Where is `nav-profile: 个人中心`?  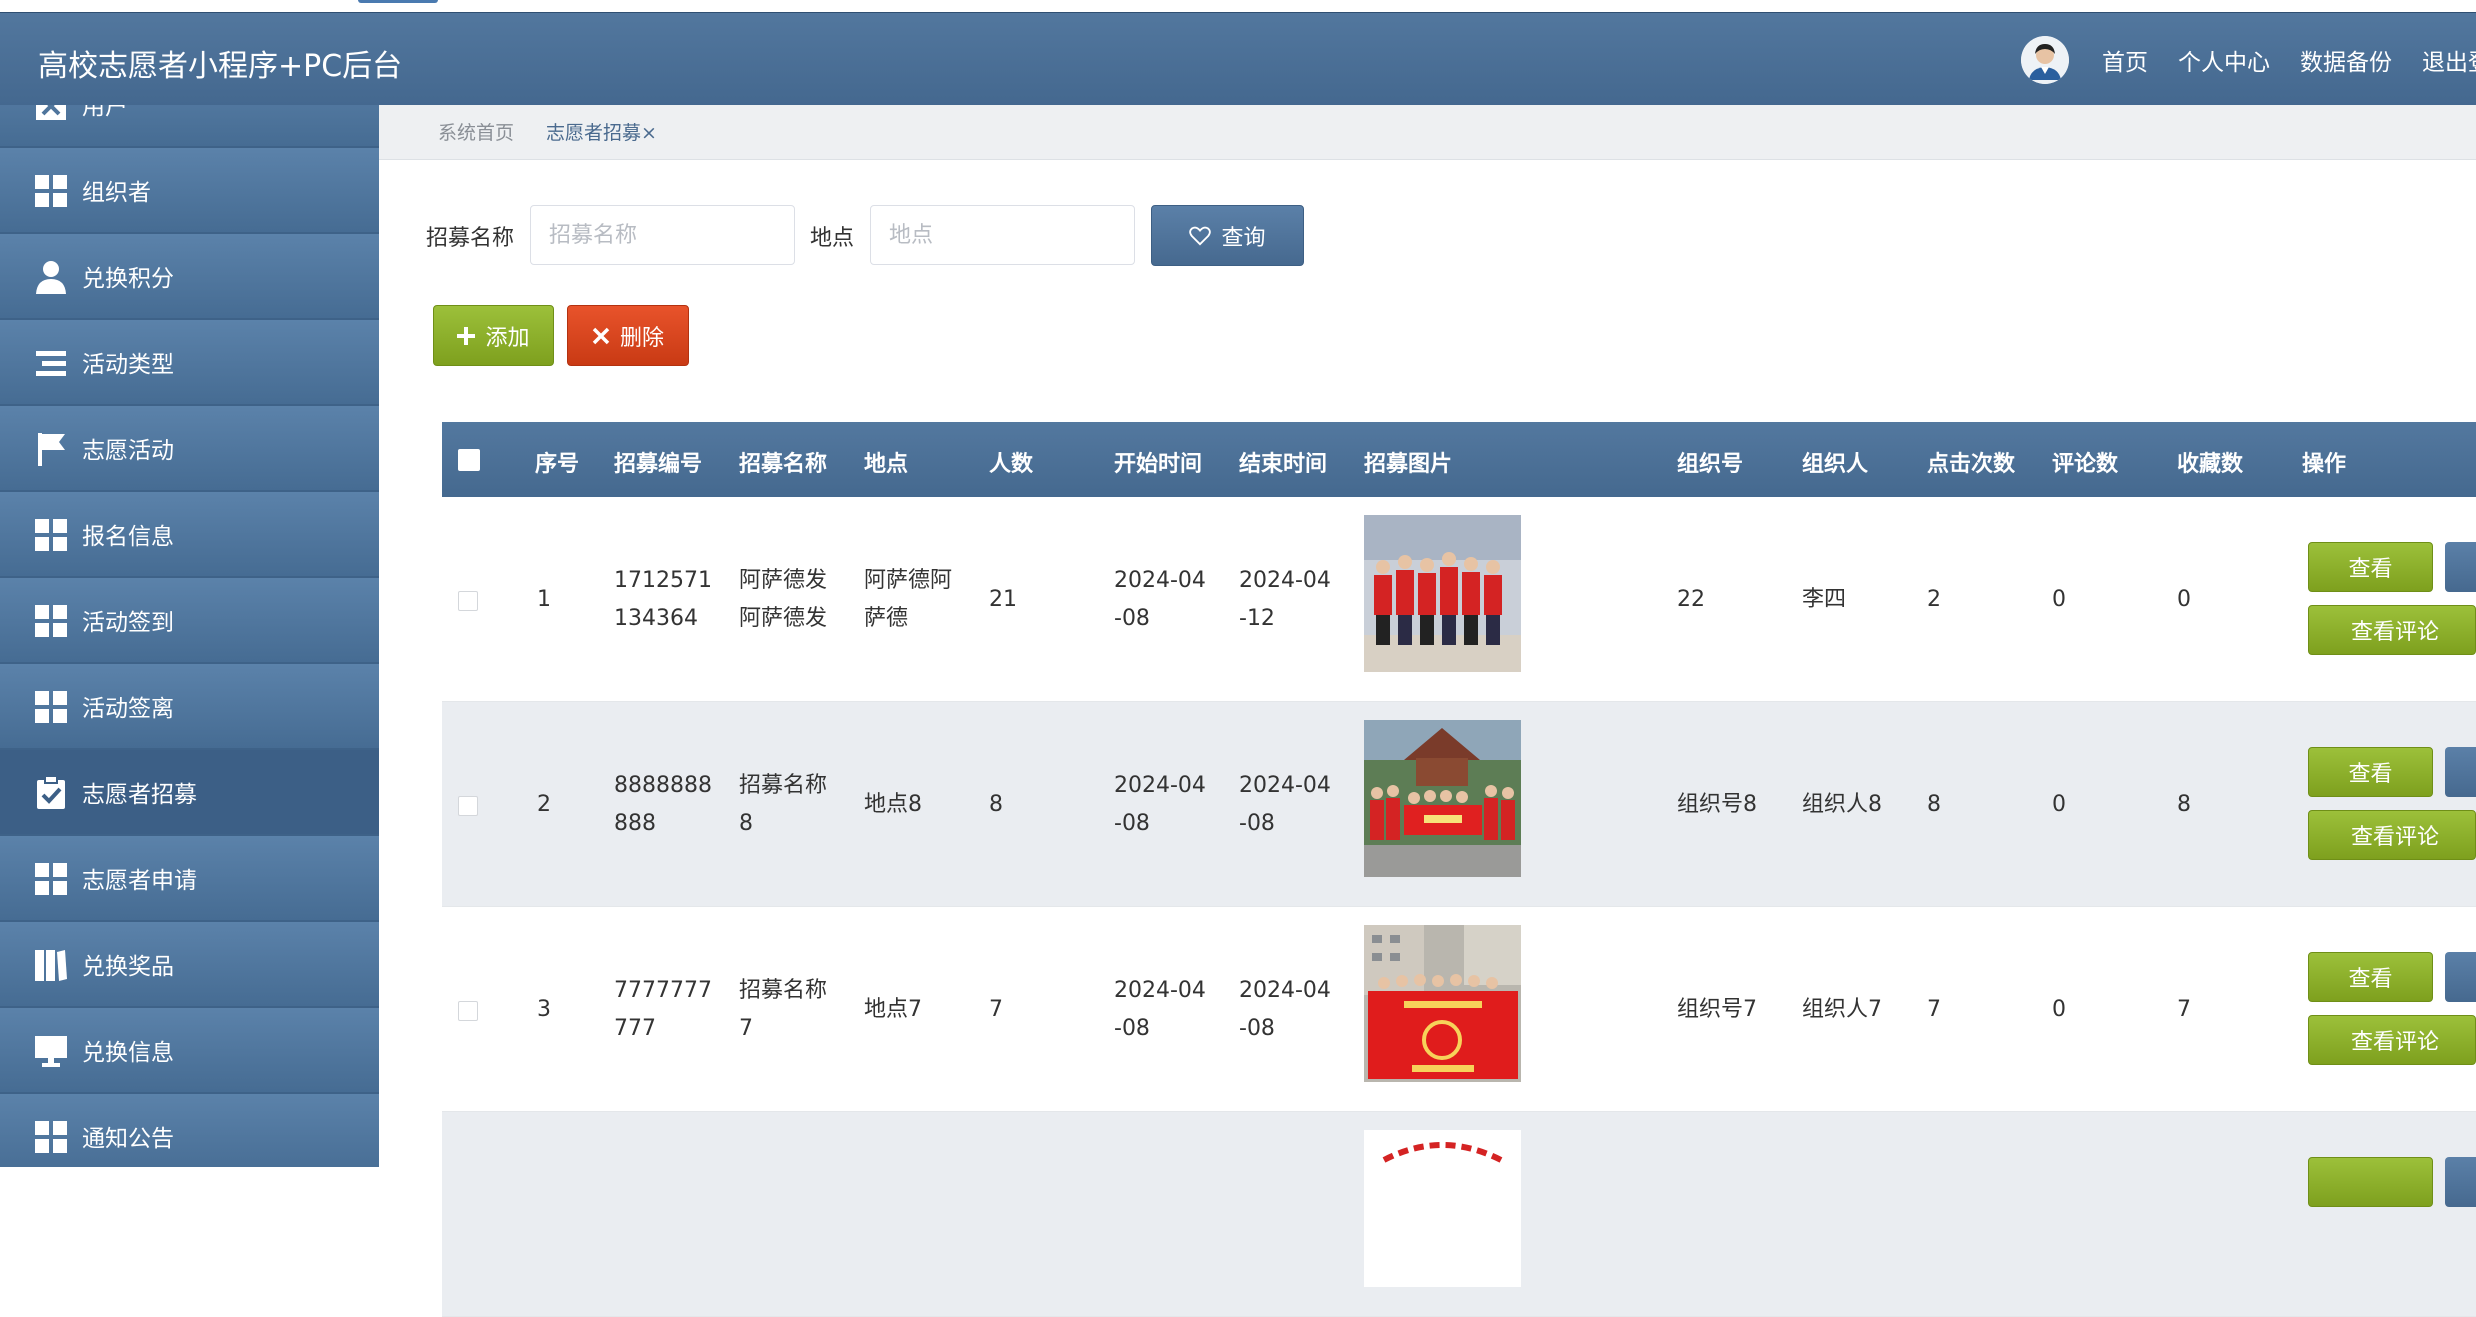
nav-profile: 个人中心 is located at coordinates (2224, 60).